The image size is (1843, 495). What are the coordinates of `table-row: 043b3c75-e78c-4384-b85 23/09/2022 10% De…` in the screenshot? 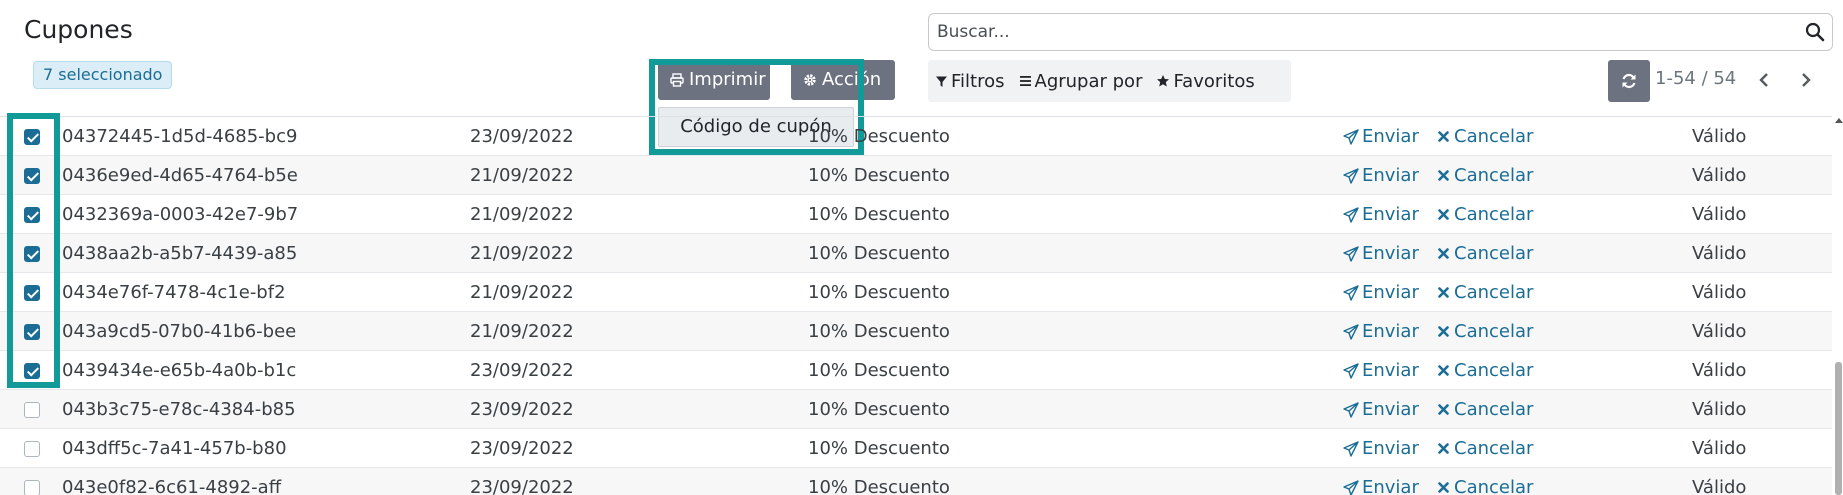 It's located at (916, 409).